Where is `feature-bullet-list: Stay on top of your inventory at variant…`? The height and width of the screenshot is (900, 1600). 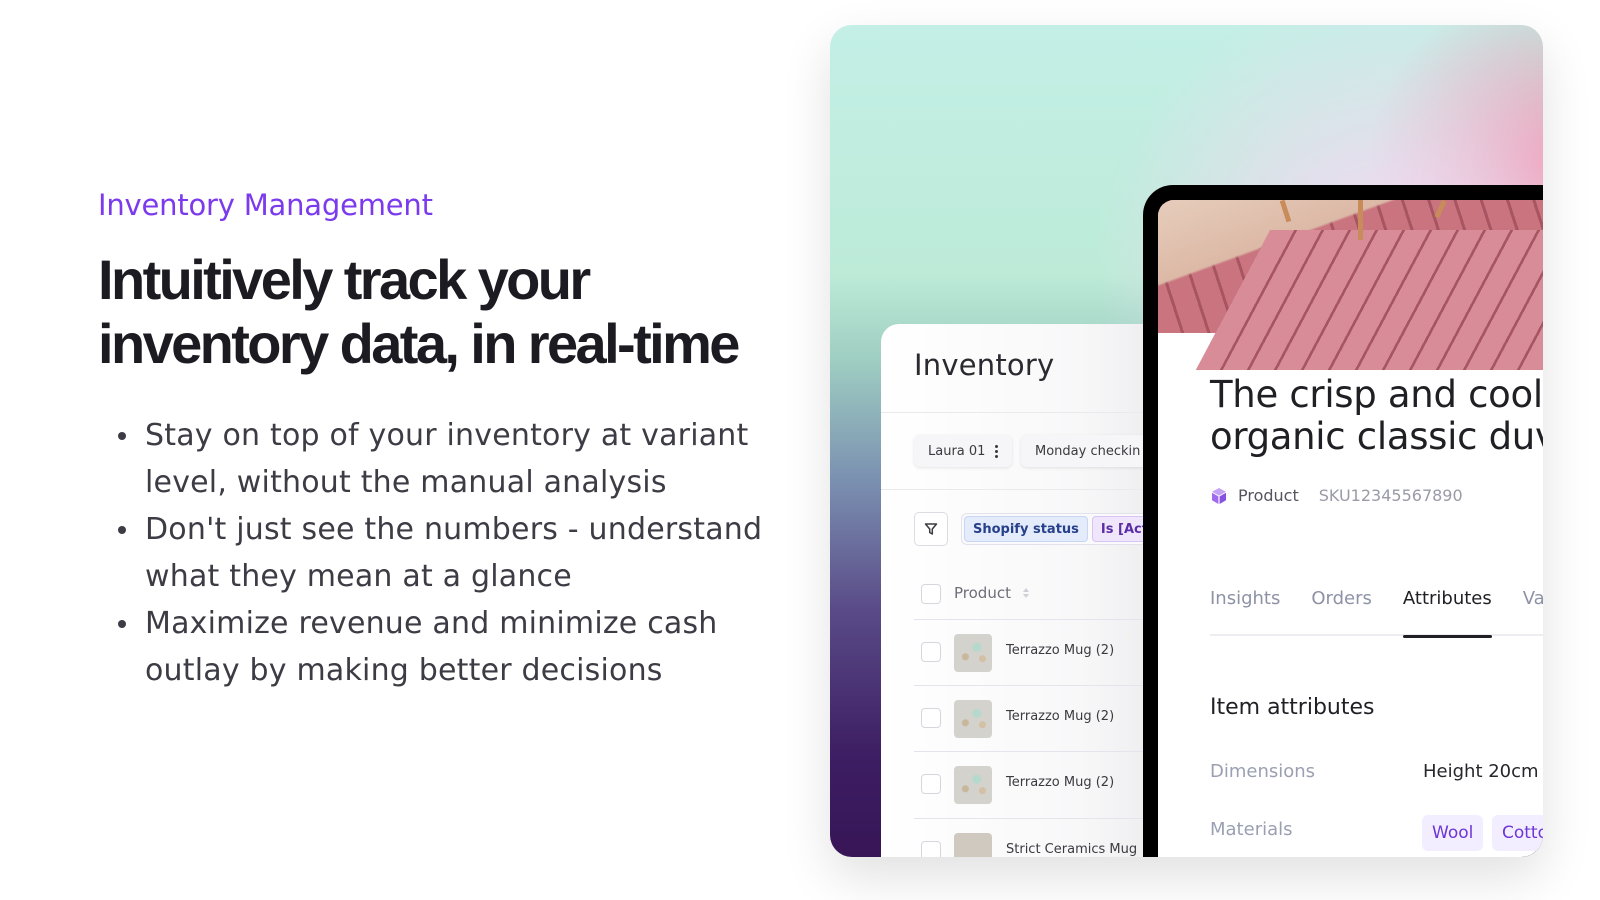 feature-bullet-list: Stay on top of your inventory at variant… is located at coordinates (438, 553).